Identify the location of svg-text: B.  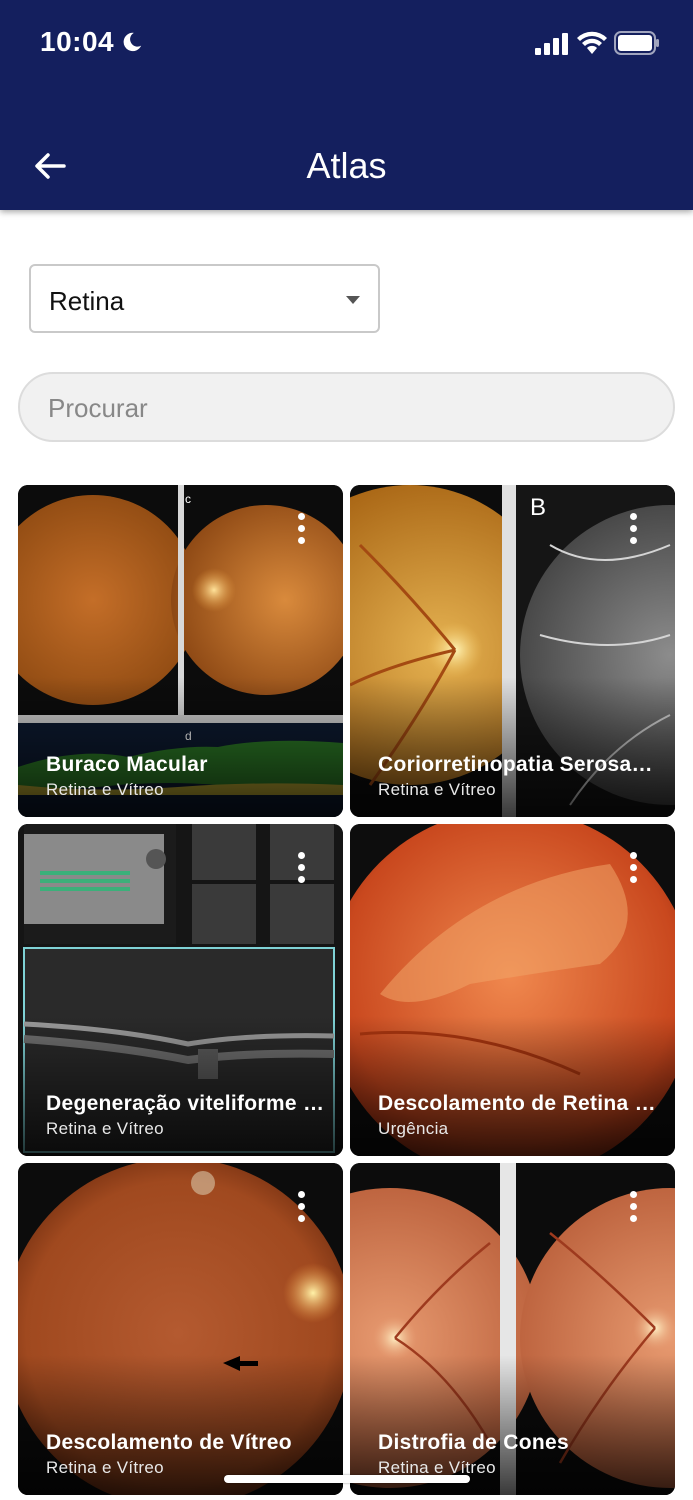
(538, 507).